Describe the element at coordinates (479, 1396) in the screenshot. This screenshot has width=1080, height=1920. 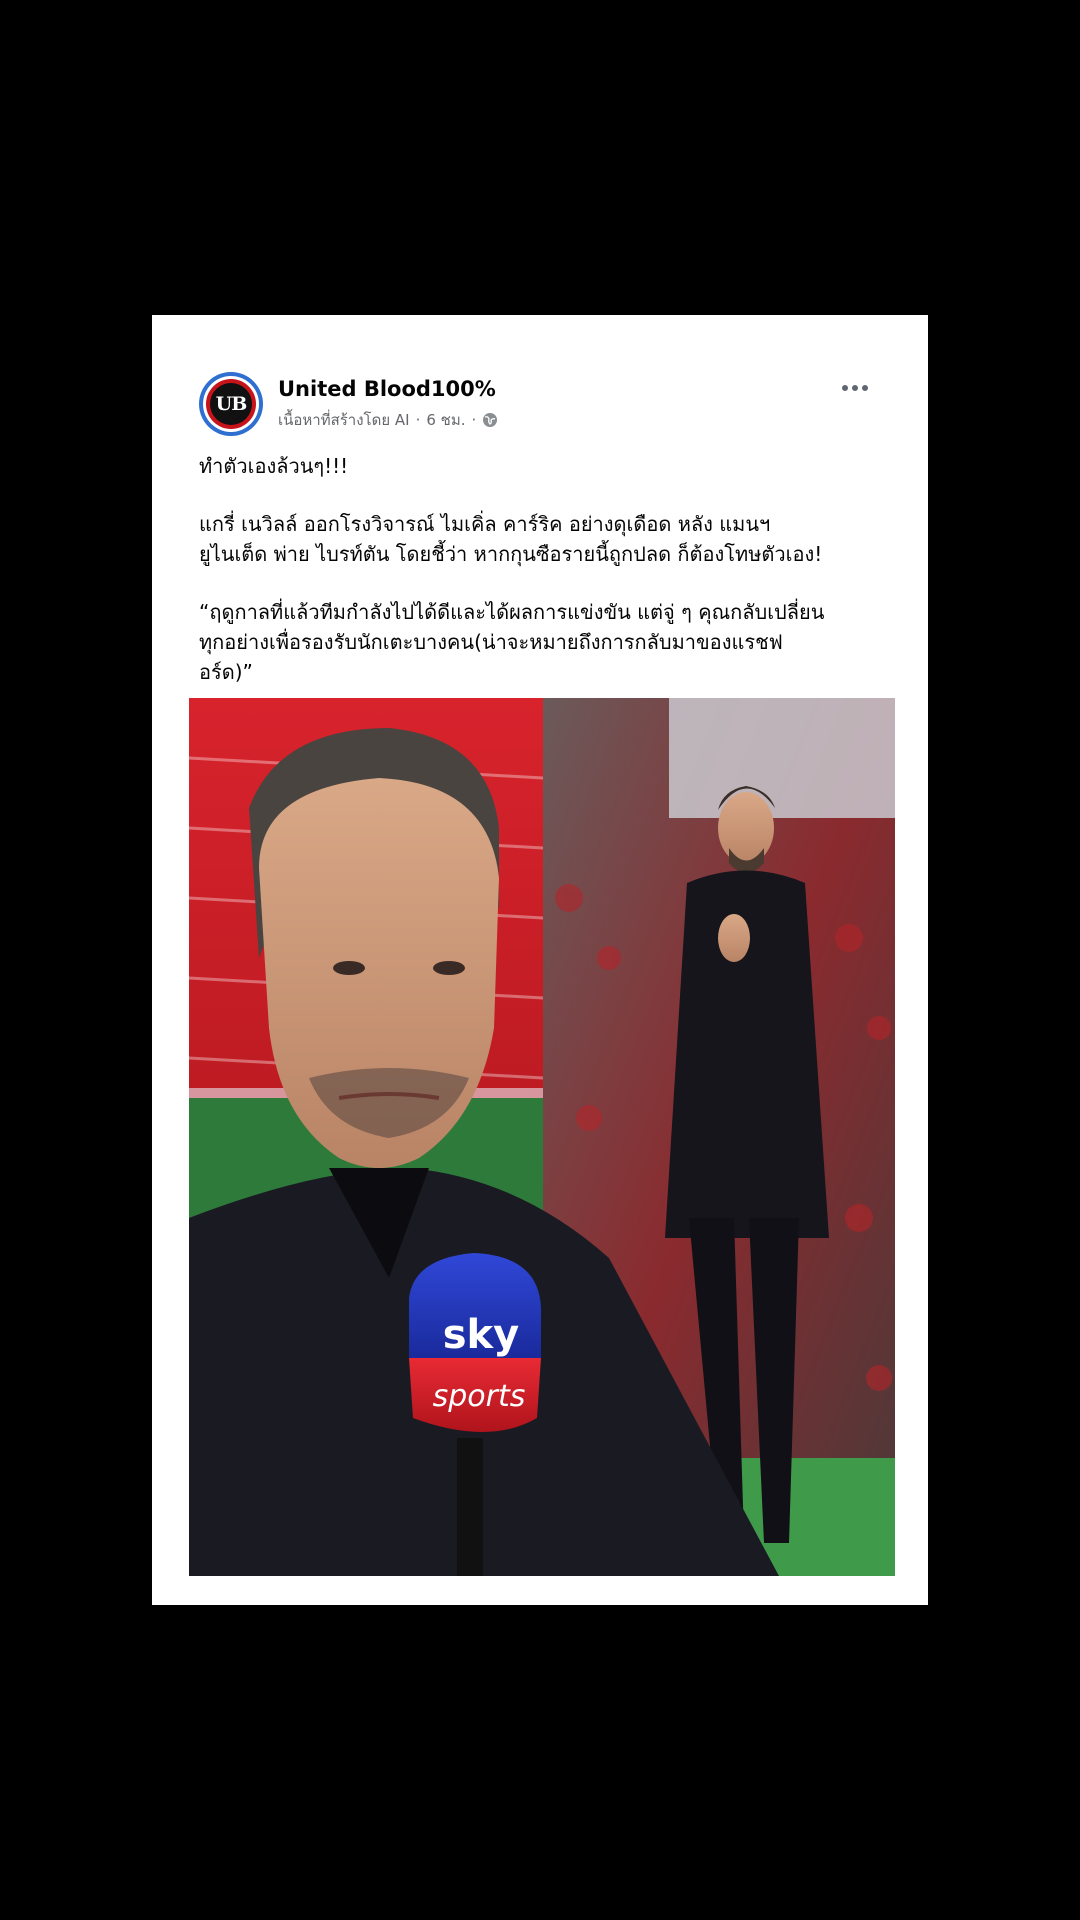
I see `mic-brand-sports: sports` at that location.